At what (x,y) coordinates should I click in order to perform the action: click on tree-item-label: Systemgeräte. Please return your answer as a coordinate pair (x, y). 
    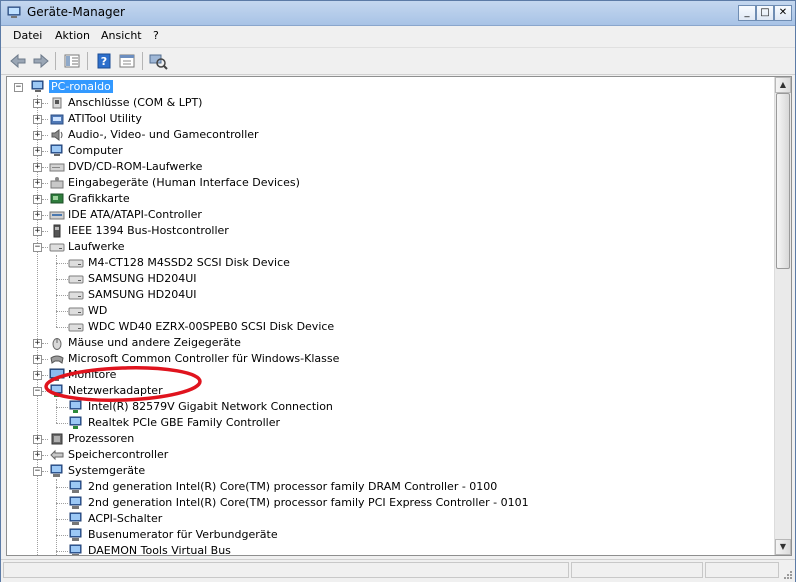
    Looking at the image, I should click on (106, 470).